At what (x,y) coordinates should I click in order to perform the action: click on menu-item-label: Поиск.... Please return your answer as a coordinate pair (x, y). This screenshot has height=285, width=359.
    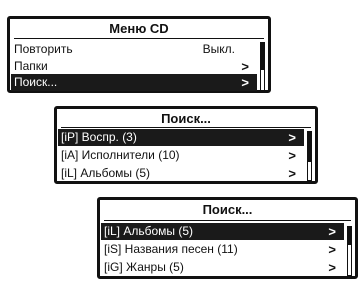
    Looking at the image, I should click on (36, 82).